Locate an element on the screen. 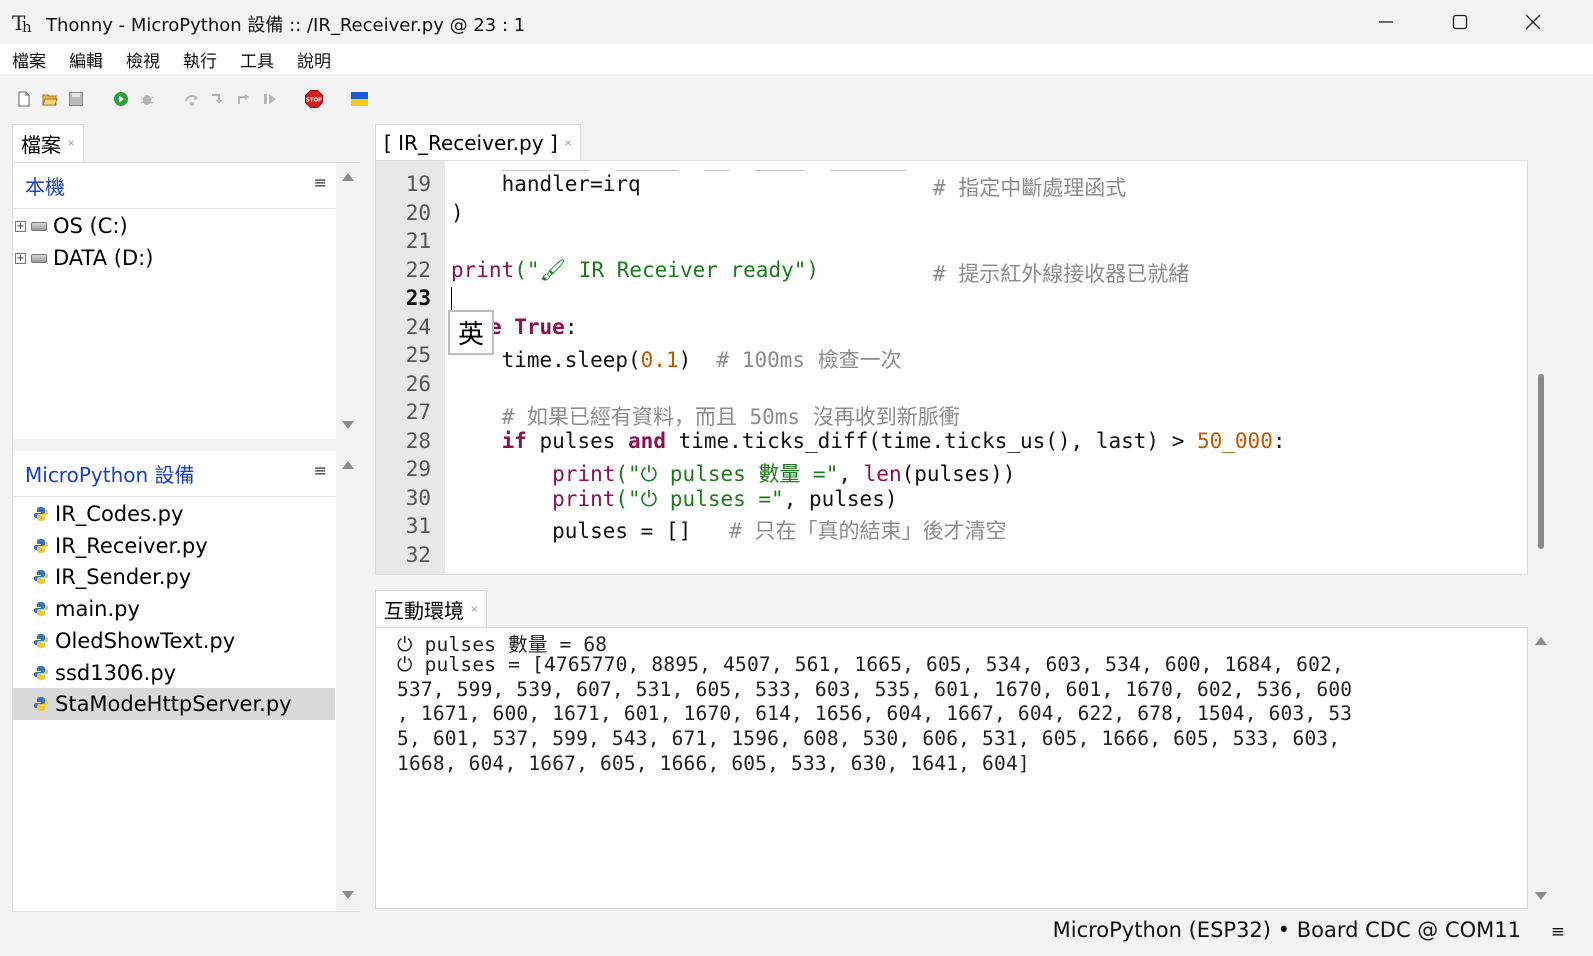 This screenshot has width=1593, height=956. tree-item-label: DATA (D:) is located at coordinates (103, 258).